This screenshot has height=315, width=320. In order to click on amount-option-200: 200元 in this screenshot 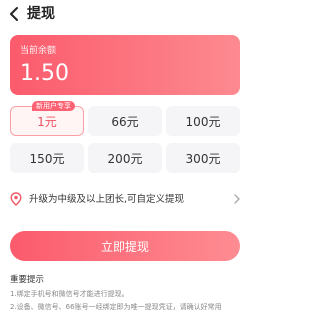, I will do `click(125, 158)`.